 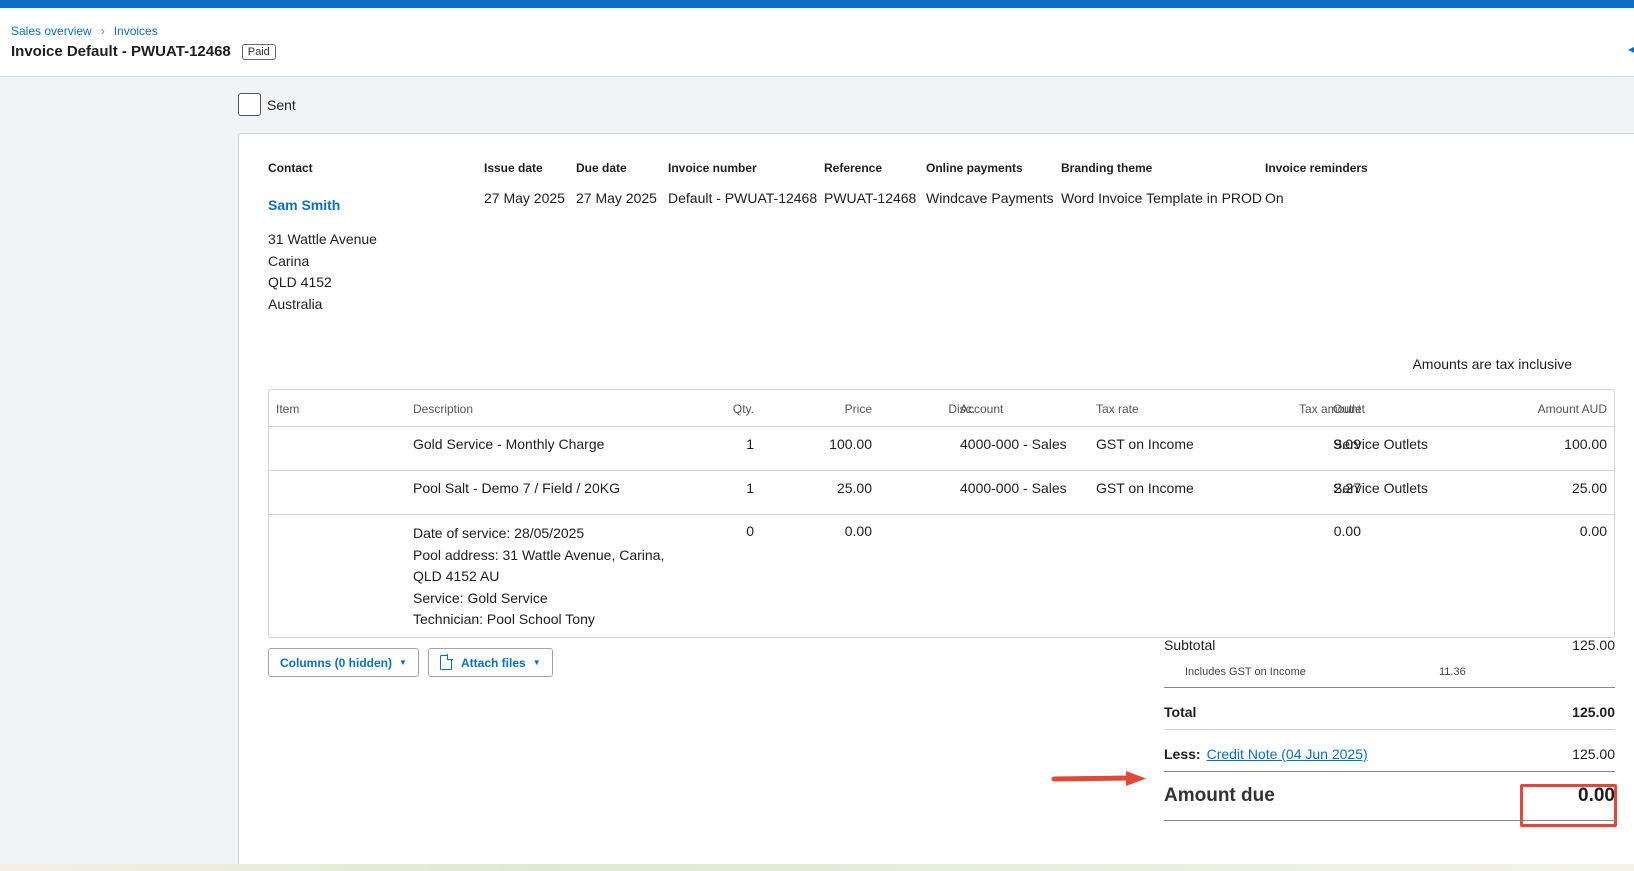 I want to click on cell-amount: 100.00, so click(x=1585, y=444).